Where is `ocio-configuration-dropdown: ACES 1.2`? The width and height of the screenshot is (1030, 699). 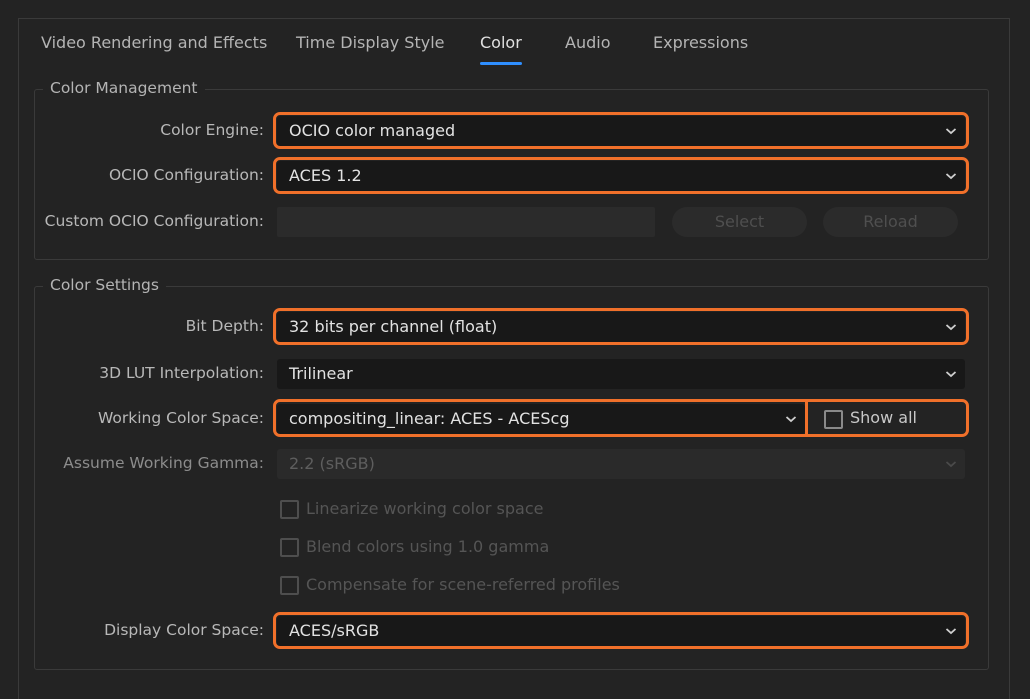 ocio-configuration-dropdown: ACES 1.2 is located at coordinates (621, 176).